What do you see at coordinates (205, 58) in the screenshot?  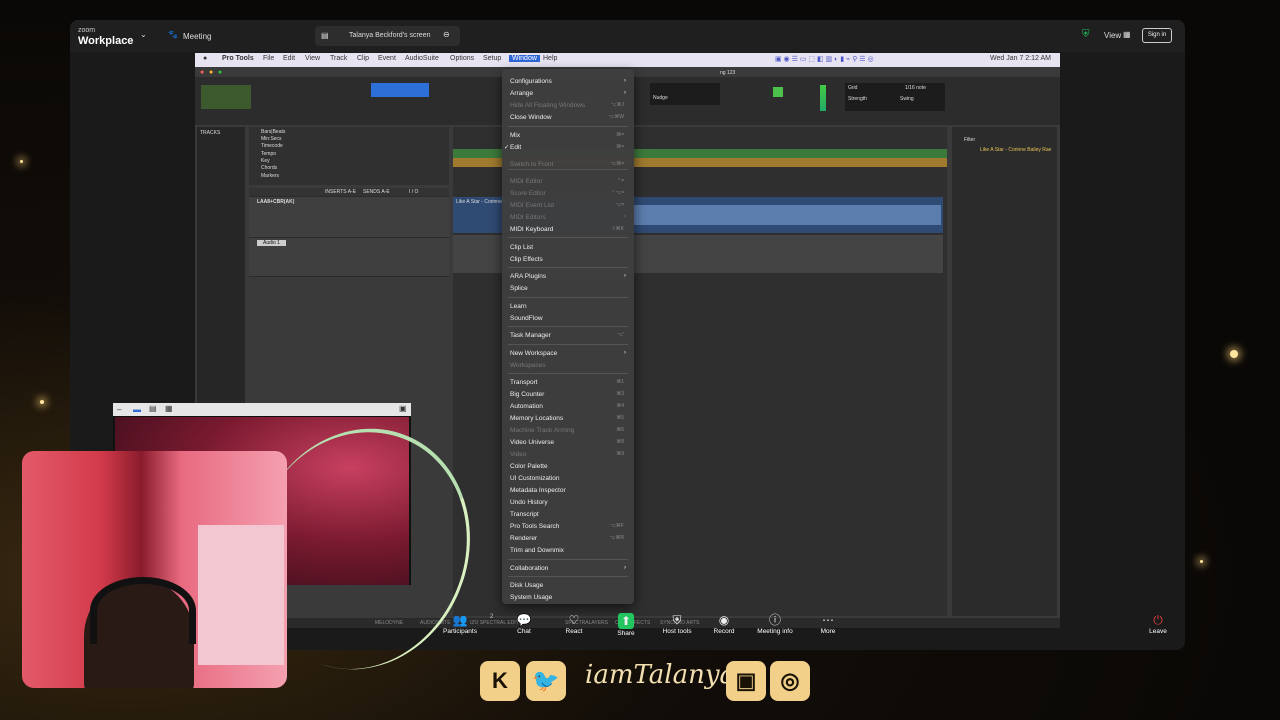 I see `apple-icon: ●` at bounding box center [205, 58].